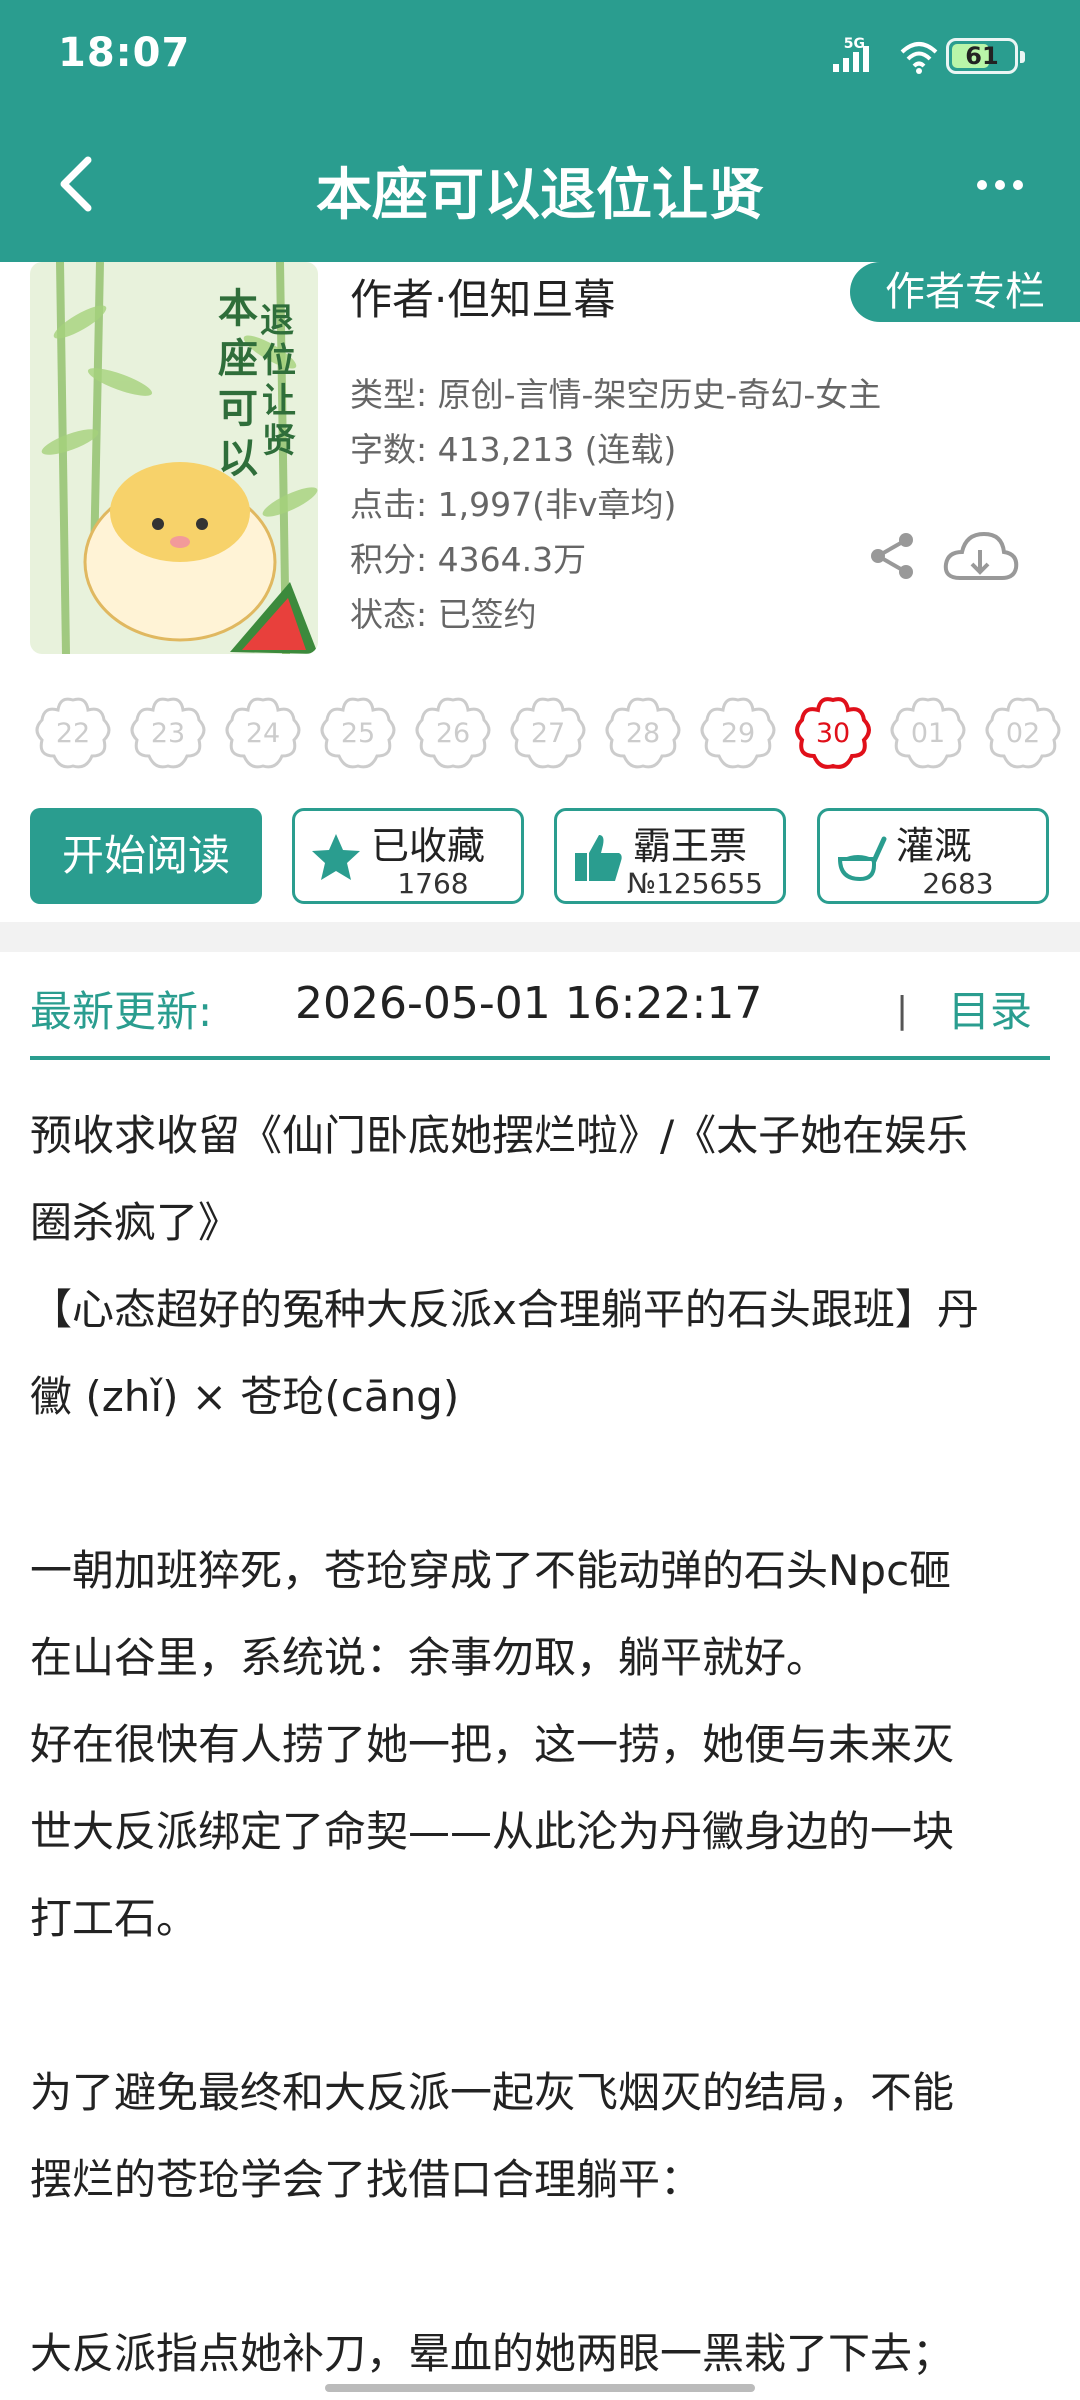  I want to click on meta-value: 1,997(非v章均), so click(557, 504).